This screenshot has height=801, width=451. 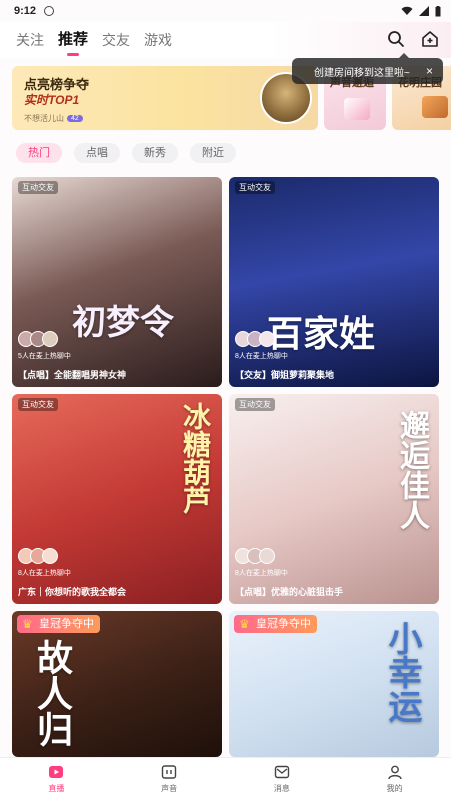 I want to click on live-icon, so click(x=56, y=772).